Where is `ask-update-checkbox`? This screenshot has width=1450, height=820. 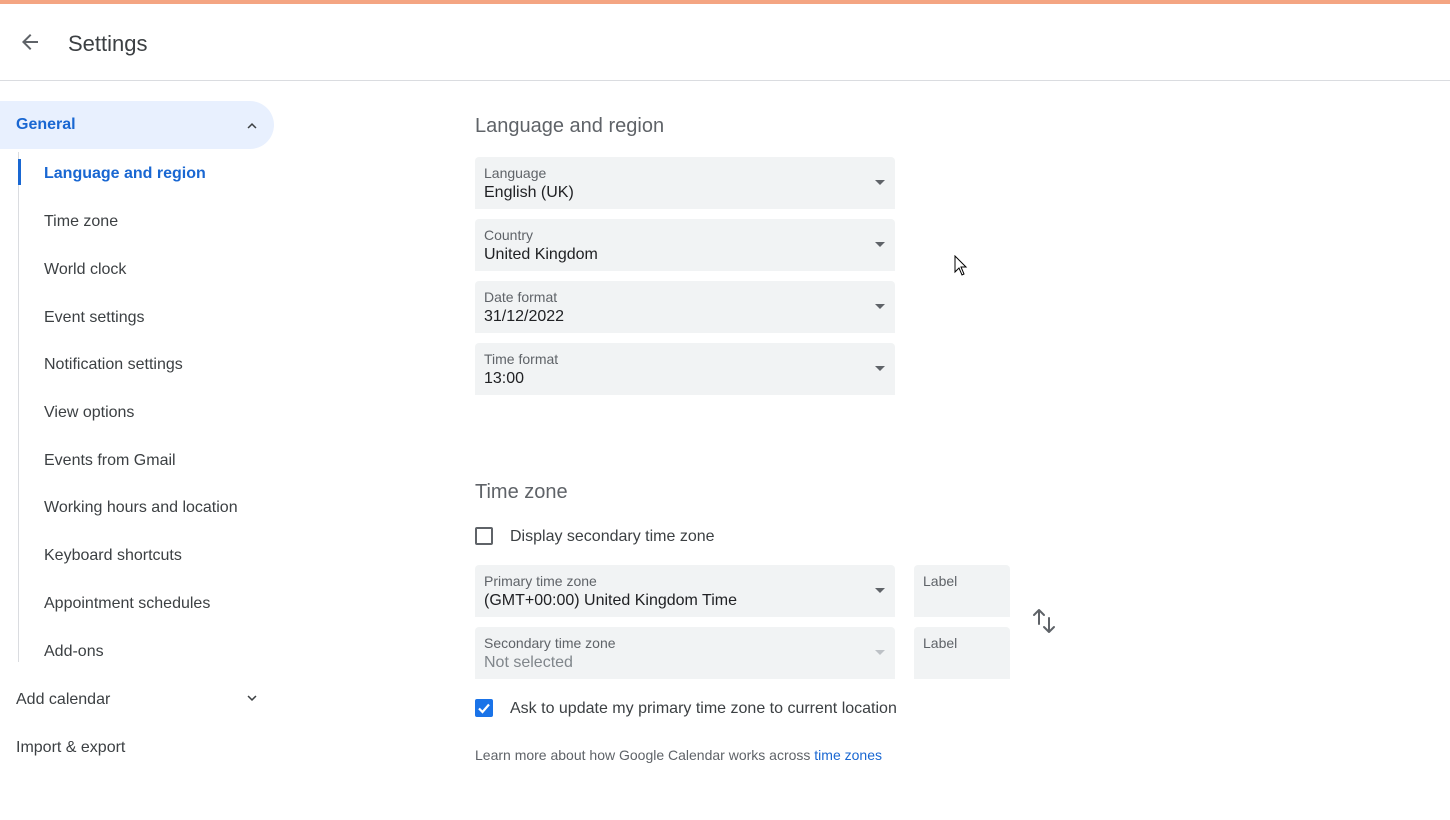
ask-update-checkbox is located at coordinates (484, 708).